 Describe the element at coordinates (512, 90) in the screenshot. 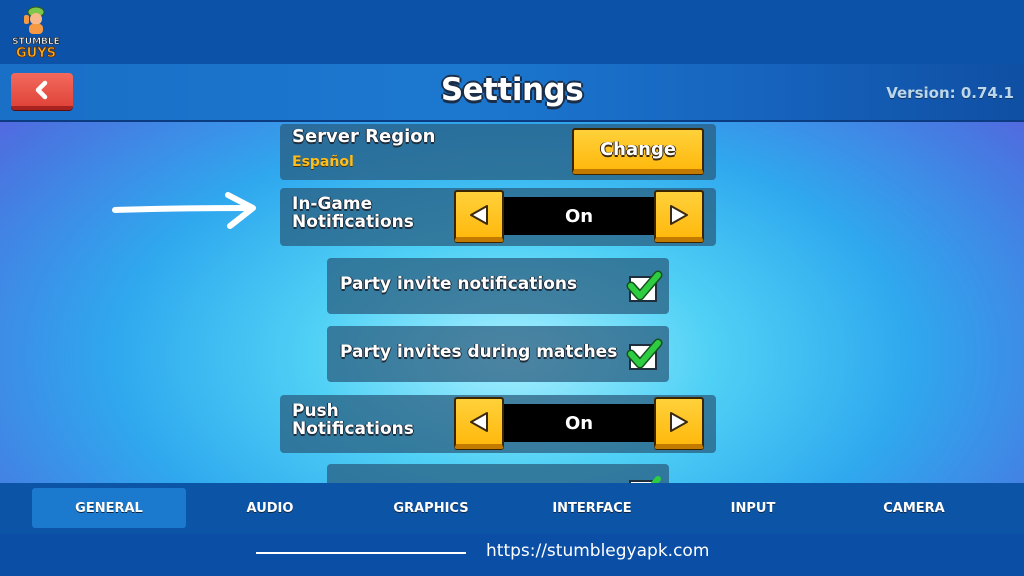

I see `page-title: Settings` at that location.